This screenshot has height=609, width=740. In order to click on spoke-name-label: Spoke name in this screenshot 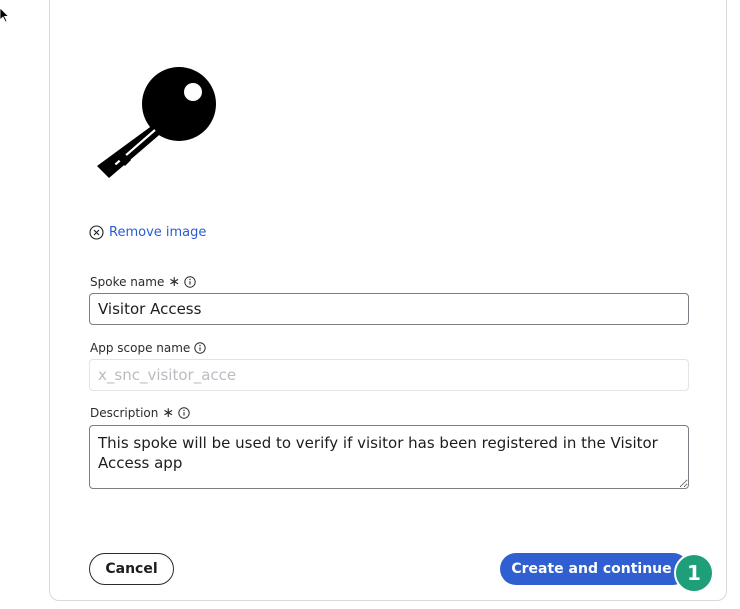, I will do `click(127, 282)`.